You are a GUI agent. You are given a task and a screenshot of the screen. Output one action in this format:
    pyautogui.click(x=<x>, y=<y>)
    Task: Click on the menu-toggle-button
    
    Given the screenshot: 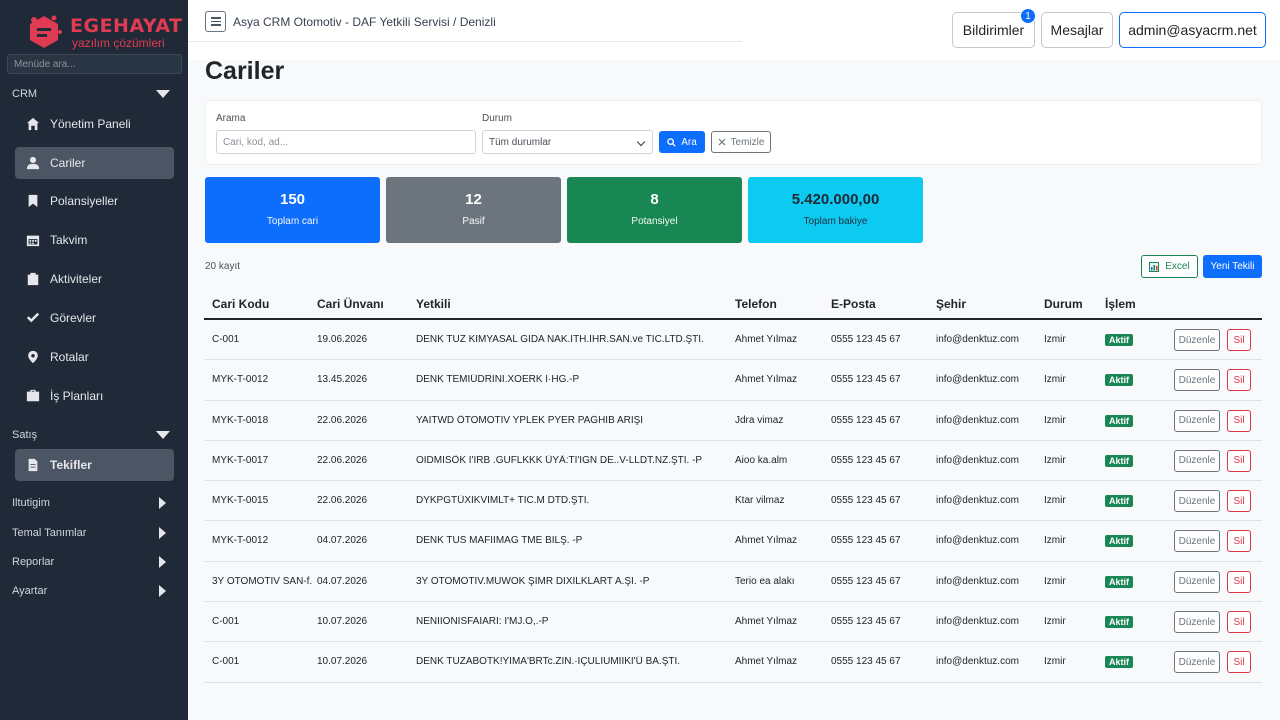 What is the action you would take?
    pyautogui.click(x=215, y=21)
    